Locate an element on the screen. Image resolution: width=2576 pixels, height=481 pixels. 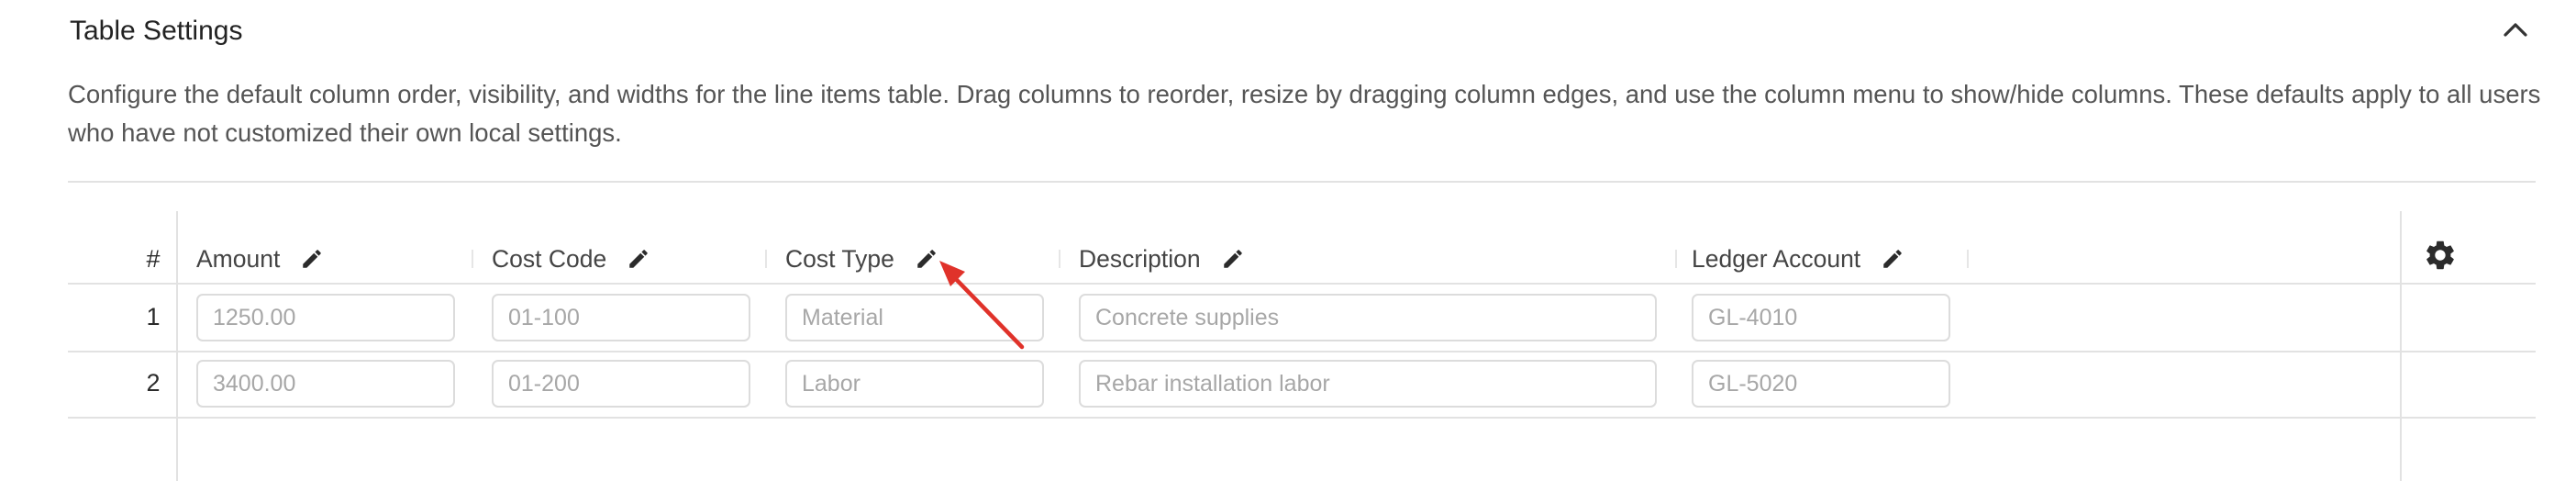
section-title: Table Settings is located at coordinates (156, 31).